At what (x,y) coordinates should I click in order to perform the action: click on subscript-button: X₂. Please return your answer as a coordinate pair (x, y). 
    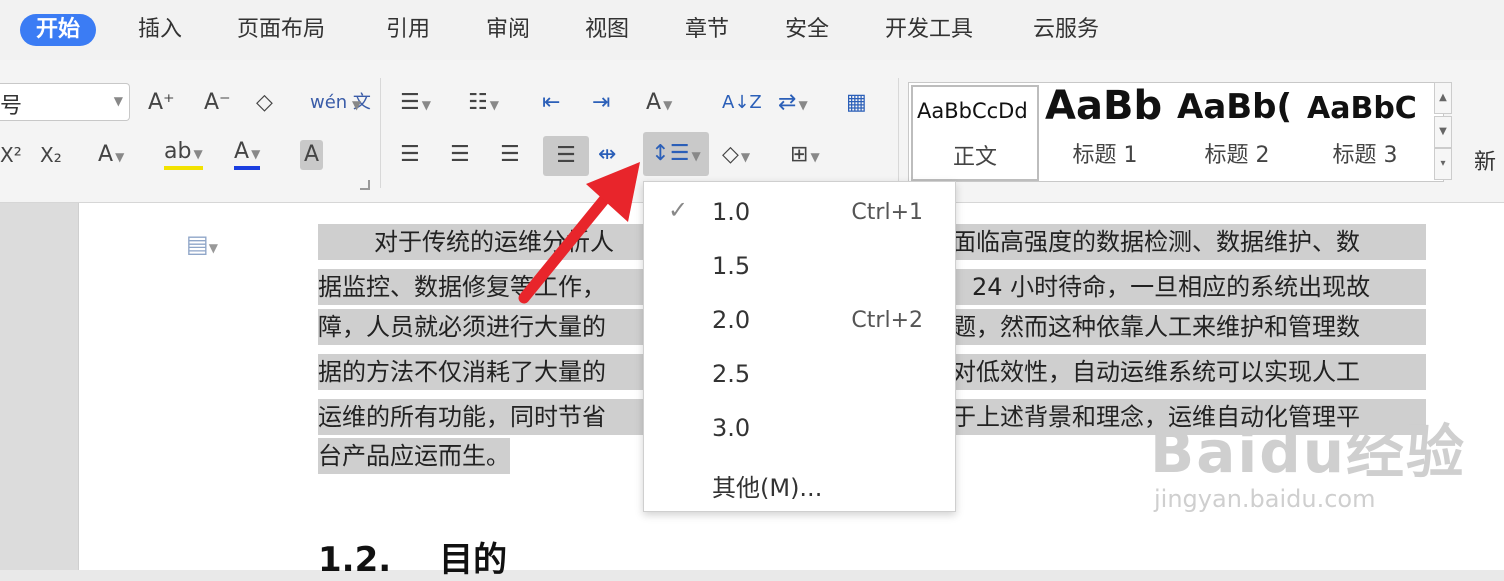
    Looking at the image, I should click on (51, 155).